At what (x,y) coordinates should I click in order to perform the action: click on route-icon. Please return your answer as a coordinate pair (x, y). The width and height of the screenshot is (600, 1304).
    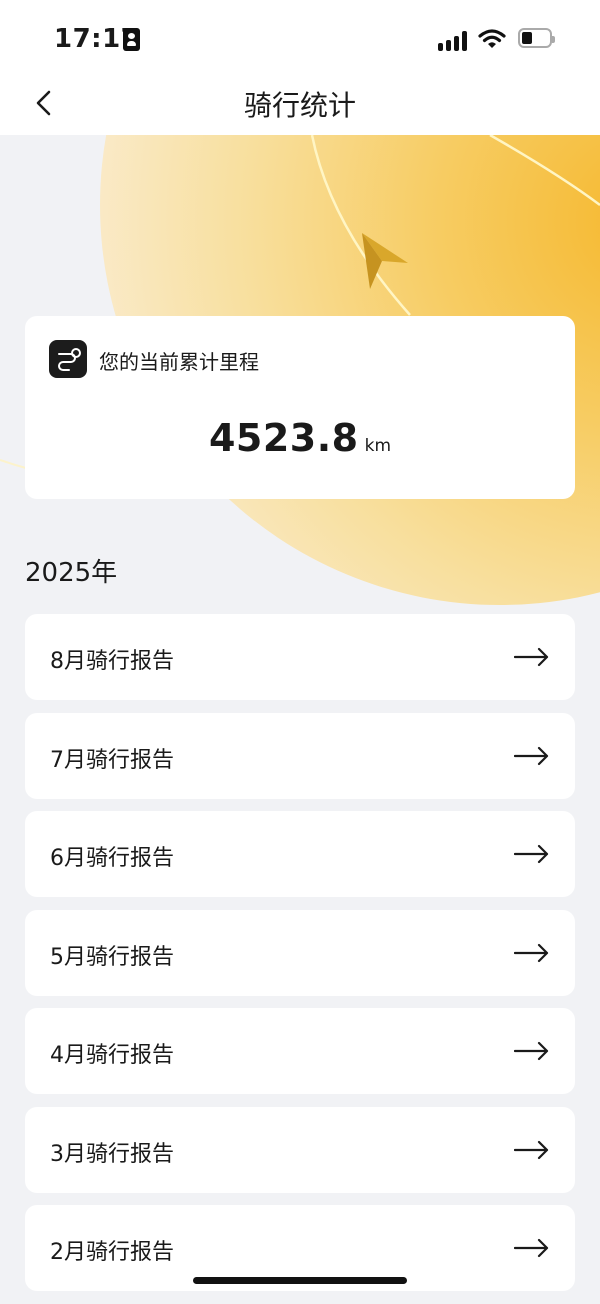
    Looking at the image, I should click on (68, 359).